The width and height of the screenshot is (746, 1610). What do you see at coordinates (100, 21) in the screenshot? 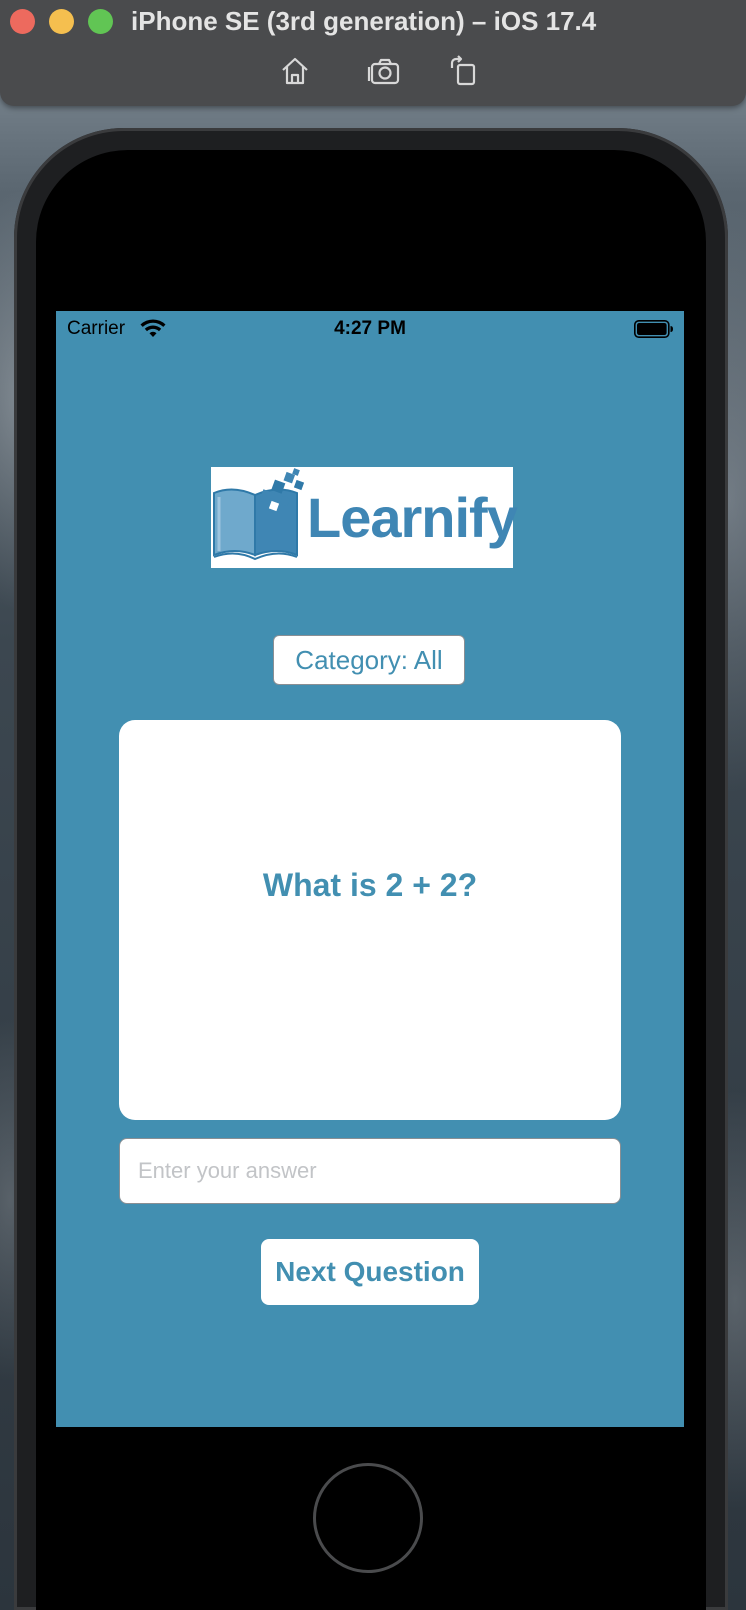
I see `zoom-window-button` at bounding box center [100, 21].